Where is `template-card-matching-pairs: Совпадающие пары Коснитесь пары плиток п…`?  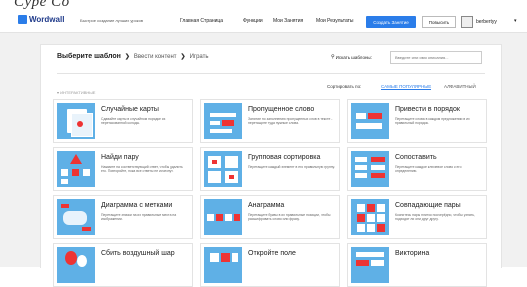 template-card-matching-pairs: Совпадающие пары Коснитесь пары плиток п… is located at coordinates (417, 217).